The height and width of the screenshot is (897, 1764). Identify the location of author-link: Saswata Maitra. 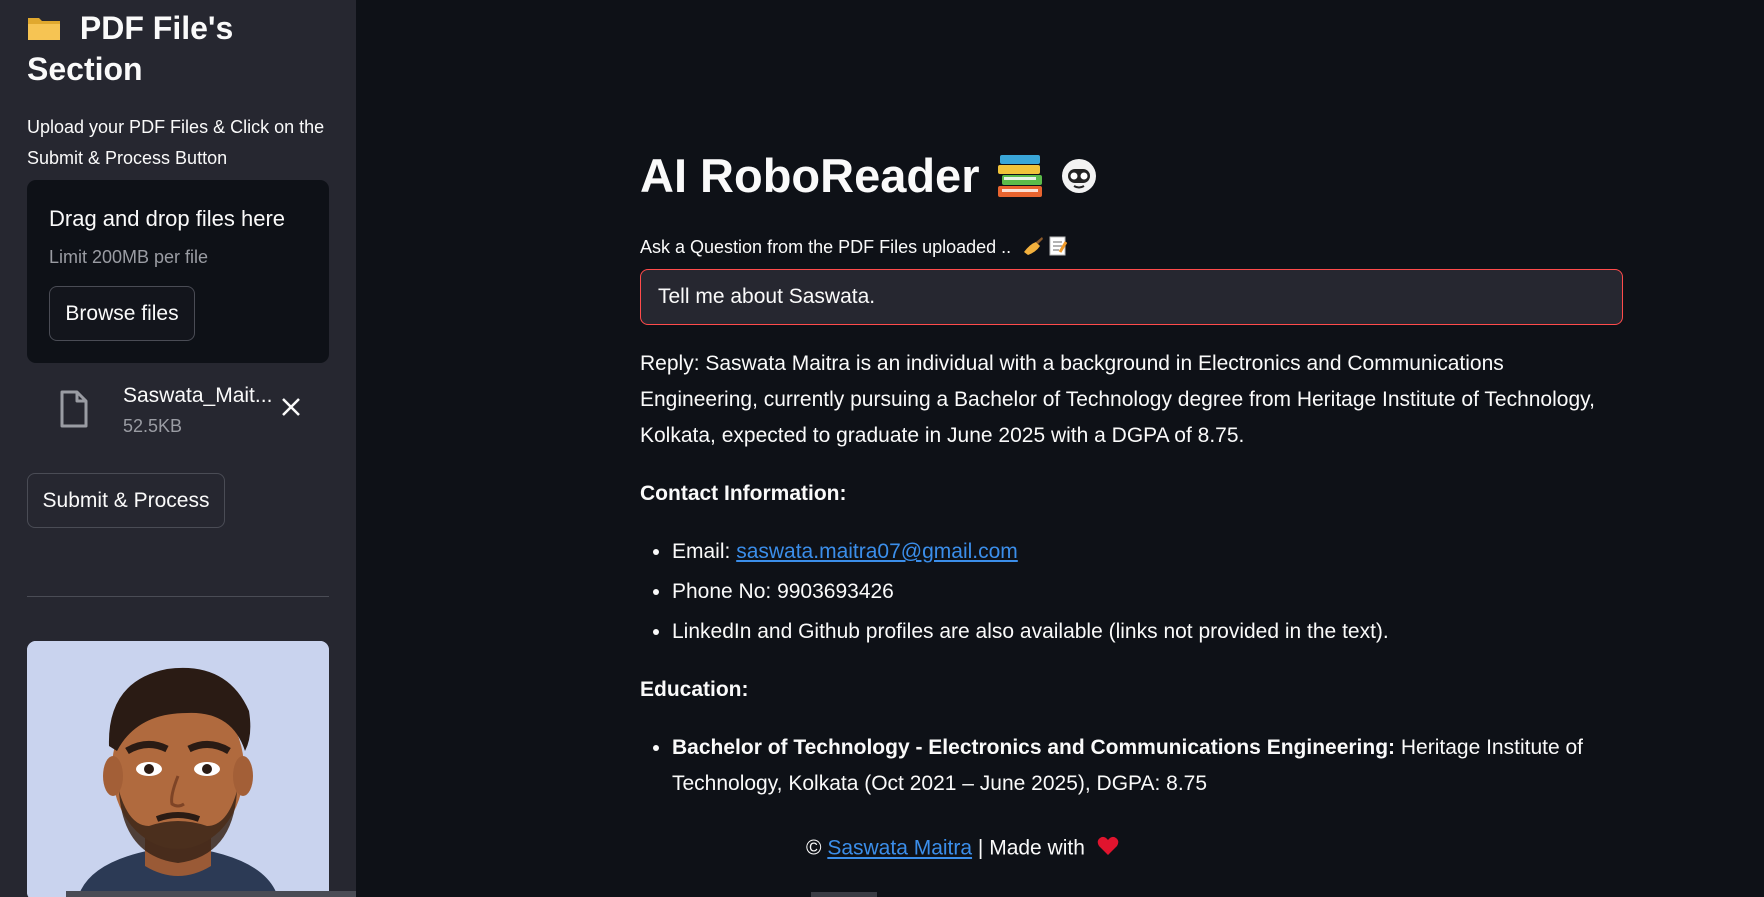
(899, 848).